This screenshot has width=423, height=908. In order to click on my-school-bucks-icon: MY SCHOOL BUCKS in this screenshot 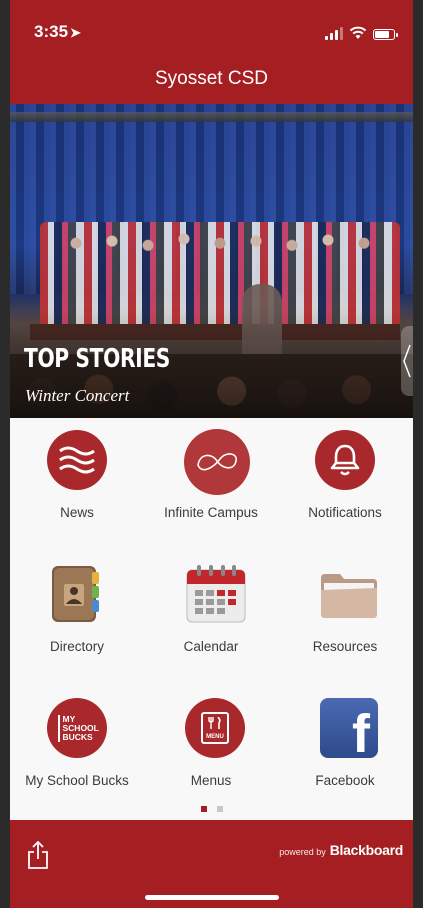, I will do `click(77, 728)`.